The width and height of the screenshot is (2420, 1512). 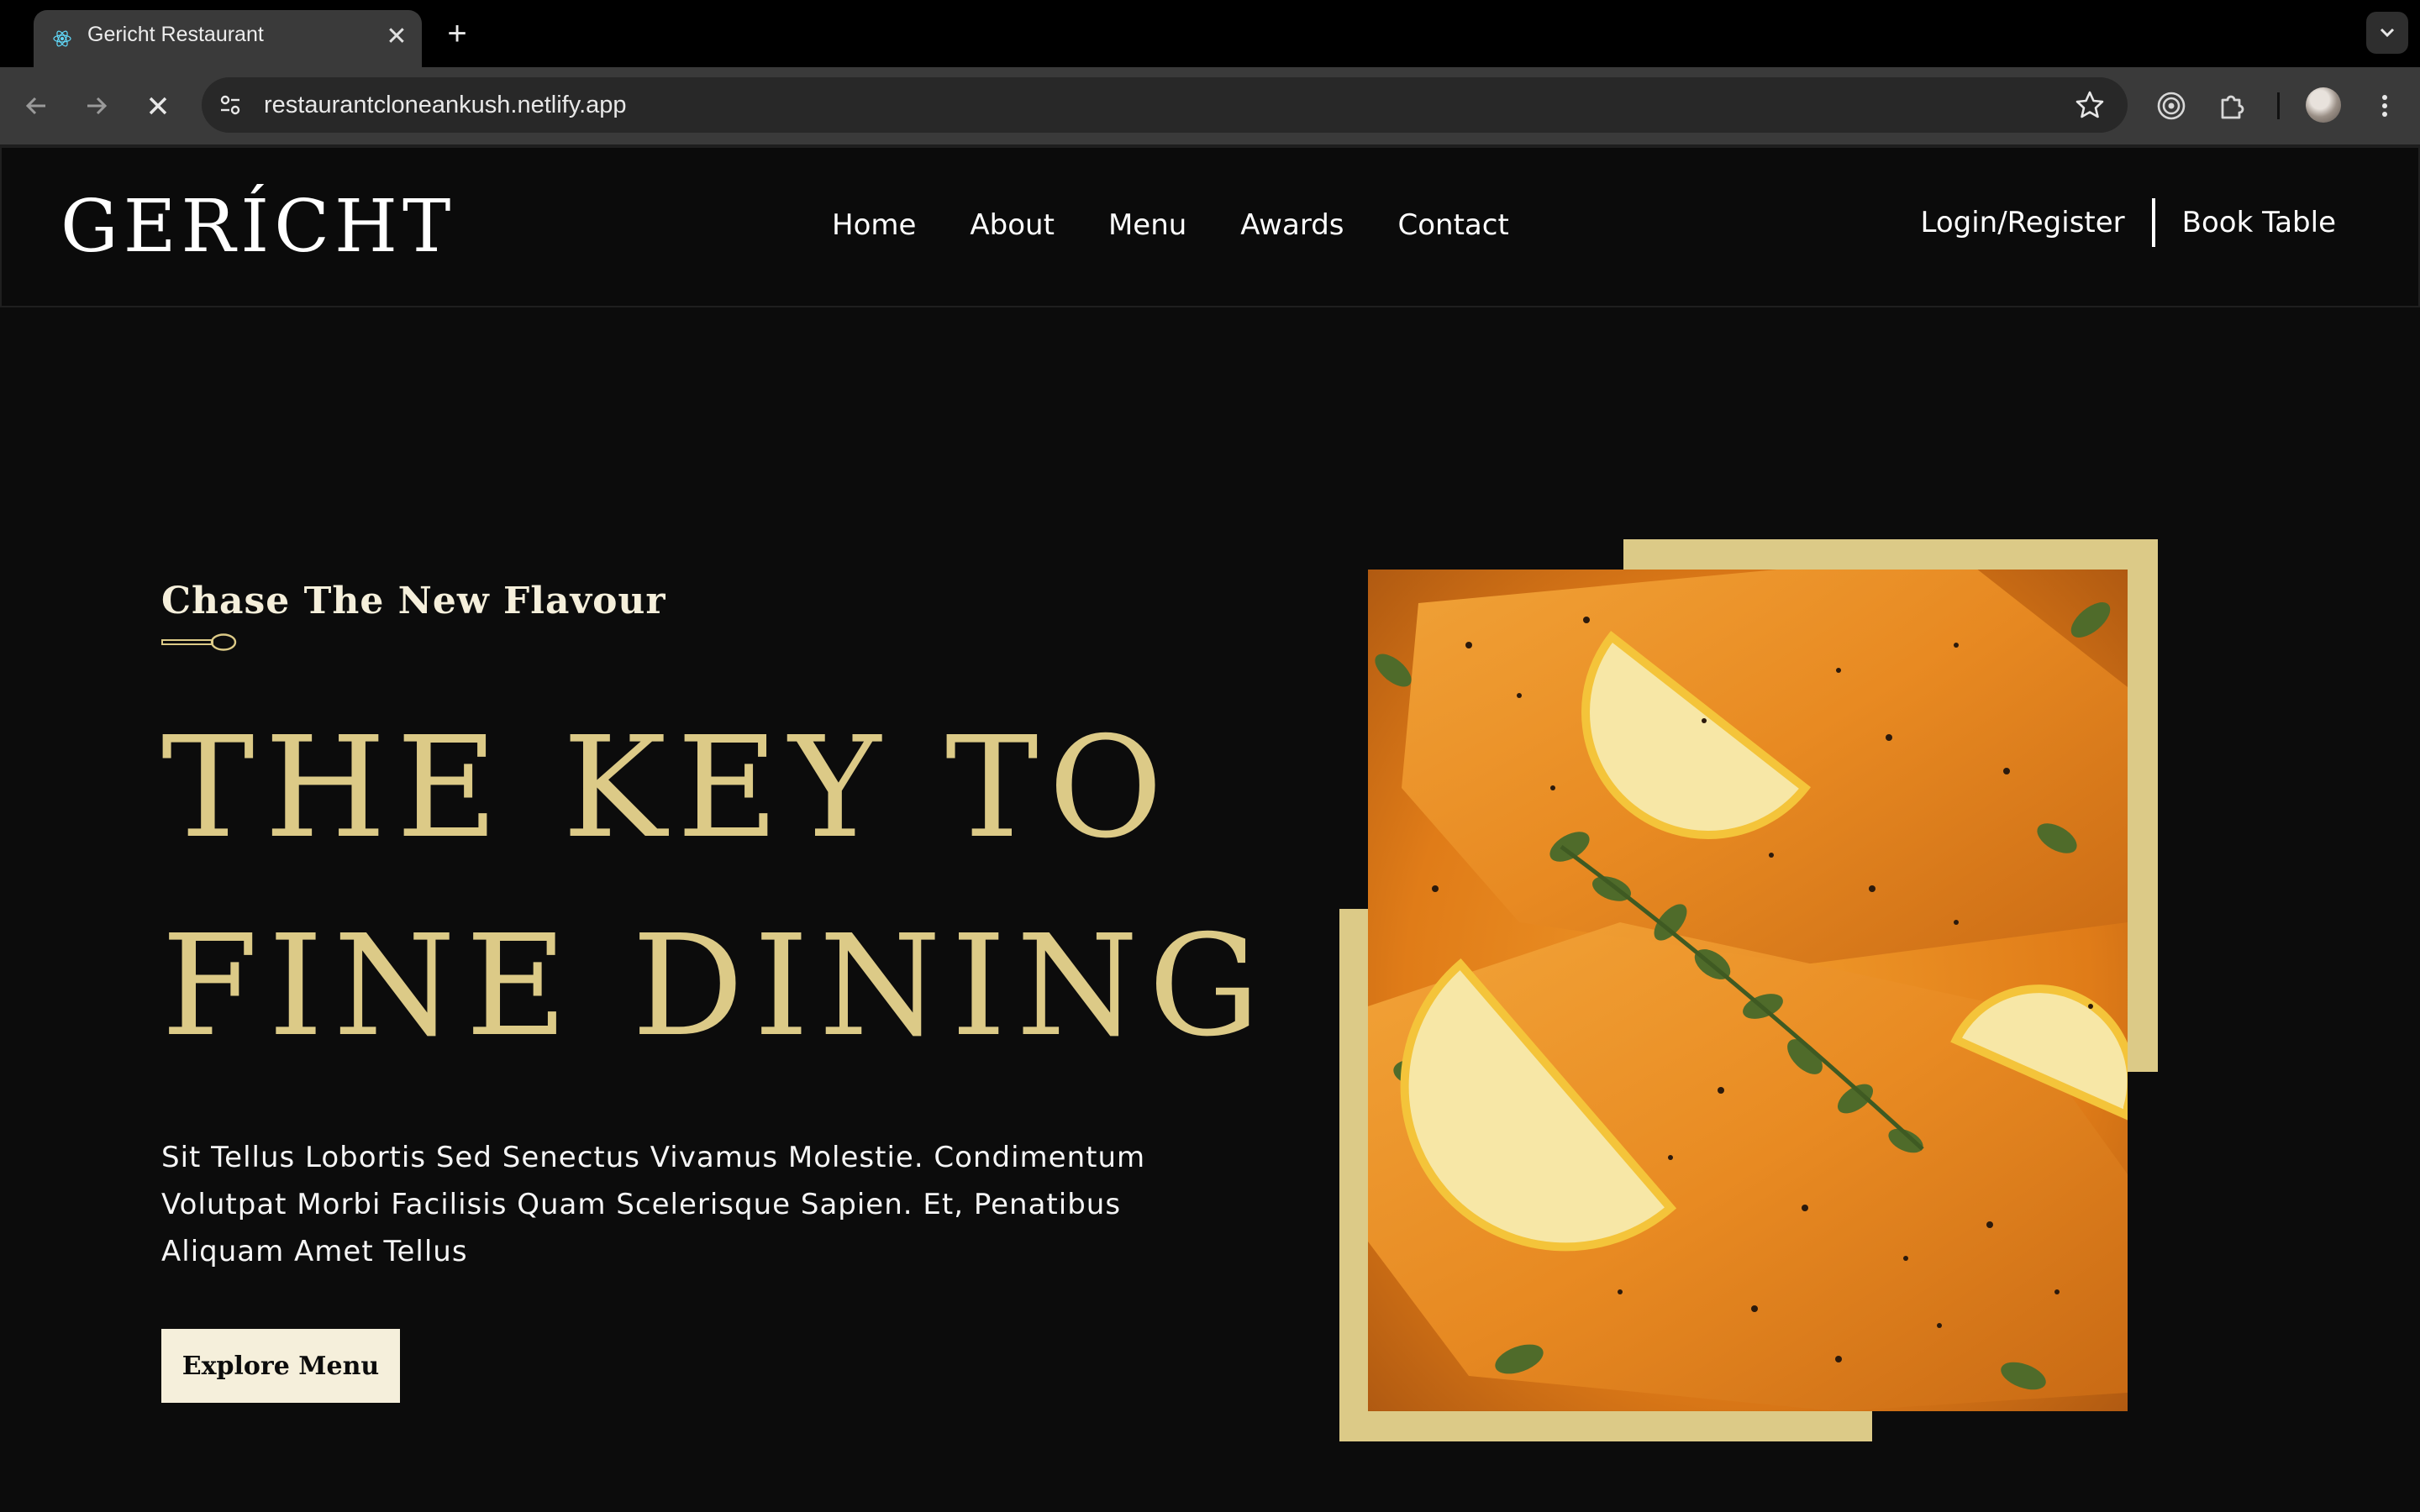 I want to click on forward-arrow-icon, so click(x=96, y=106).